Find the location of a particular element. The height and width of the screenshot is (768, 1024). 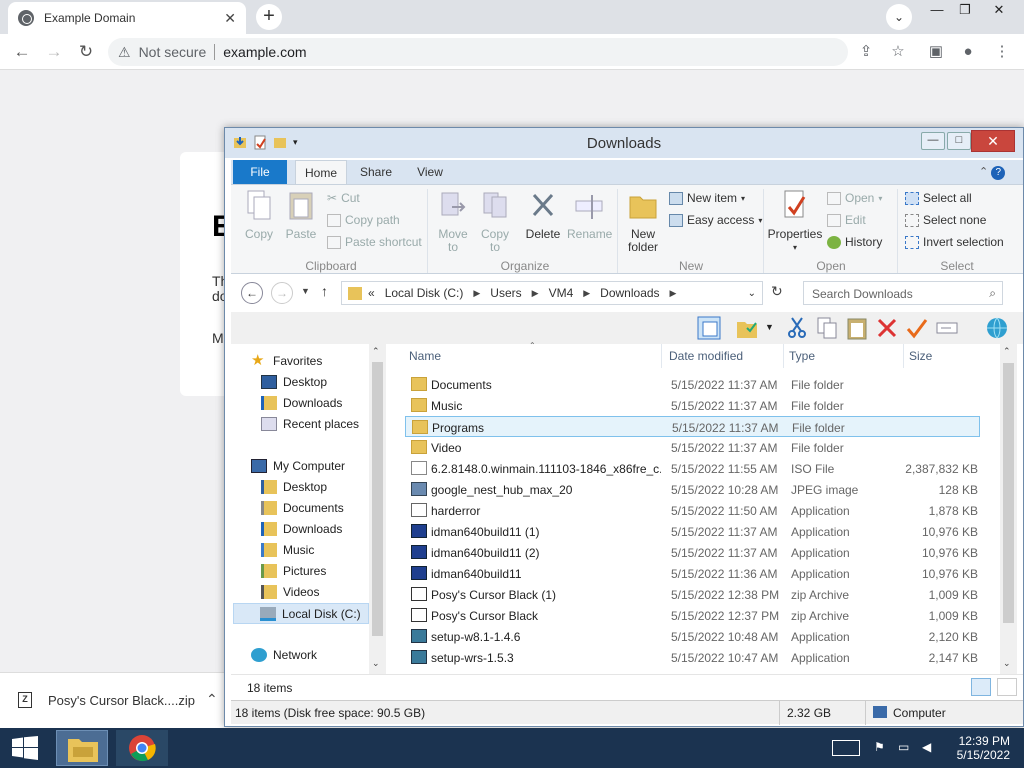

search-input: Search Downloads ⌕ is located at coordinates (903, 293).